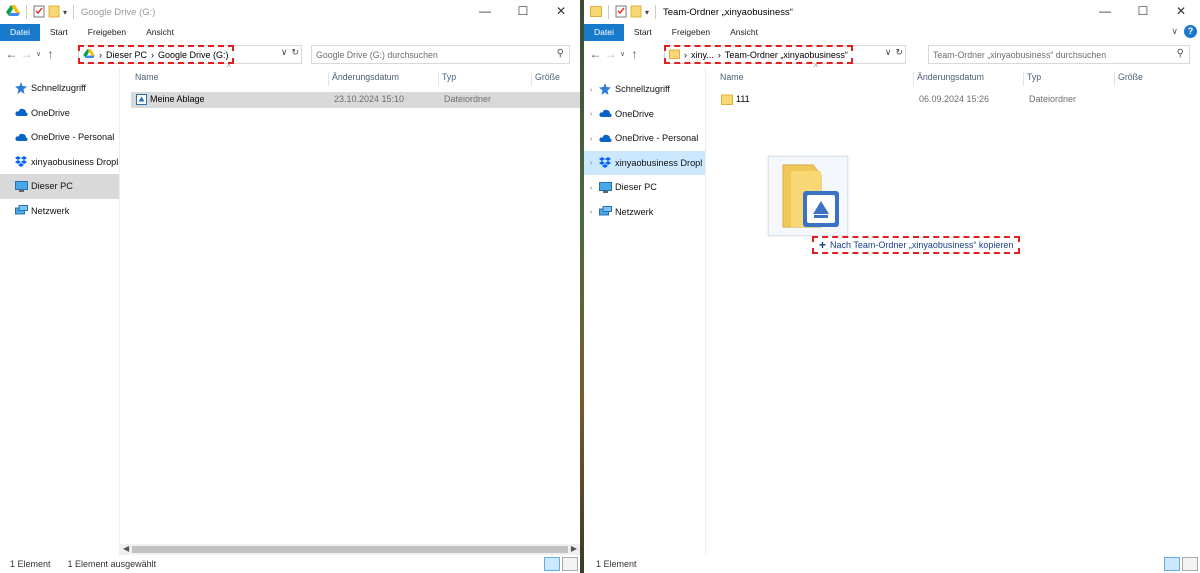  What do you see at coordinates (956, 100) in the screenshot?
I see `table-row: 111 06.09.2024 15:26 Dateiordner` at bounding box center [956, 100].